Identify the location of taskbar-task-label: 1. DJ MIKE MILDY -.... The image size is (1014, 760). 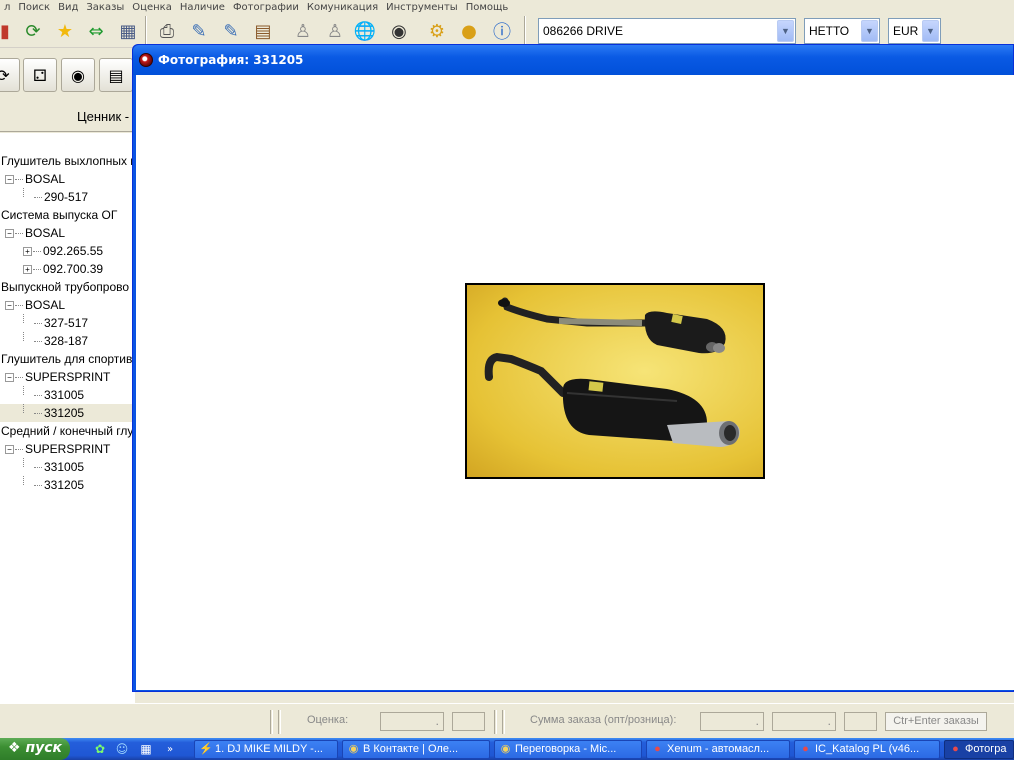
(269, 749).